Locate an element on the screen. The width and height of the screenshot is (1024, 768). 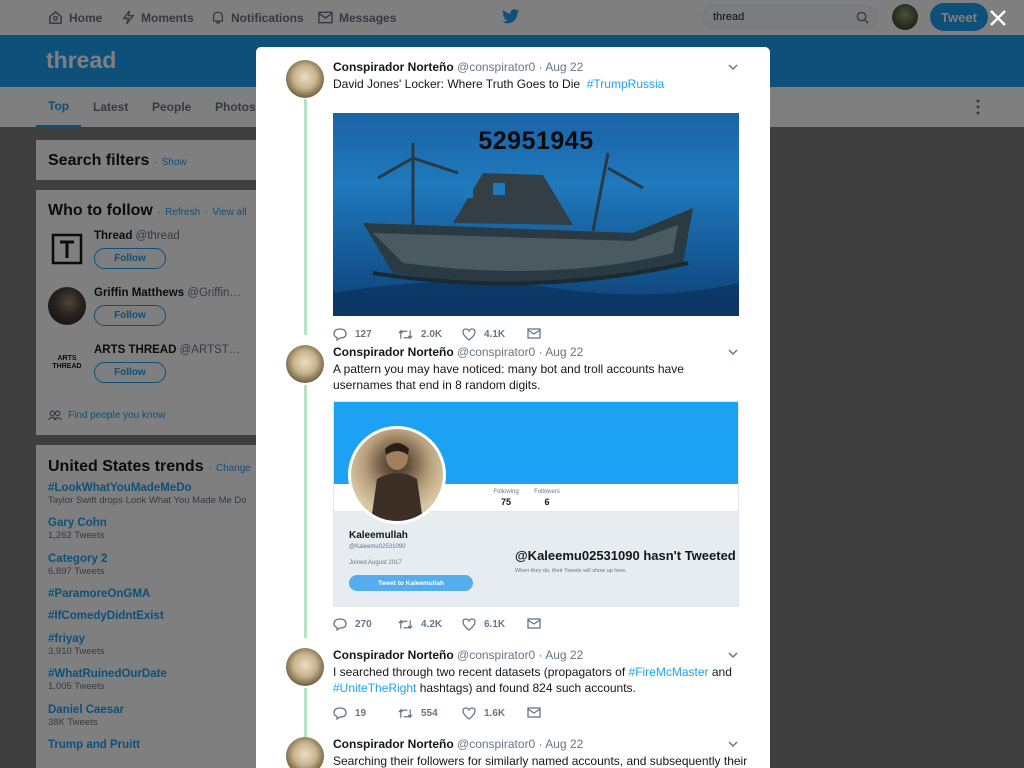
profile-photo is located at coordinates (397, 475).